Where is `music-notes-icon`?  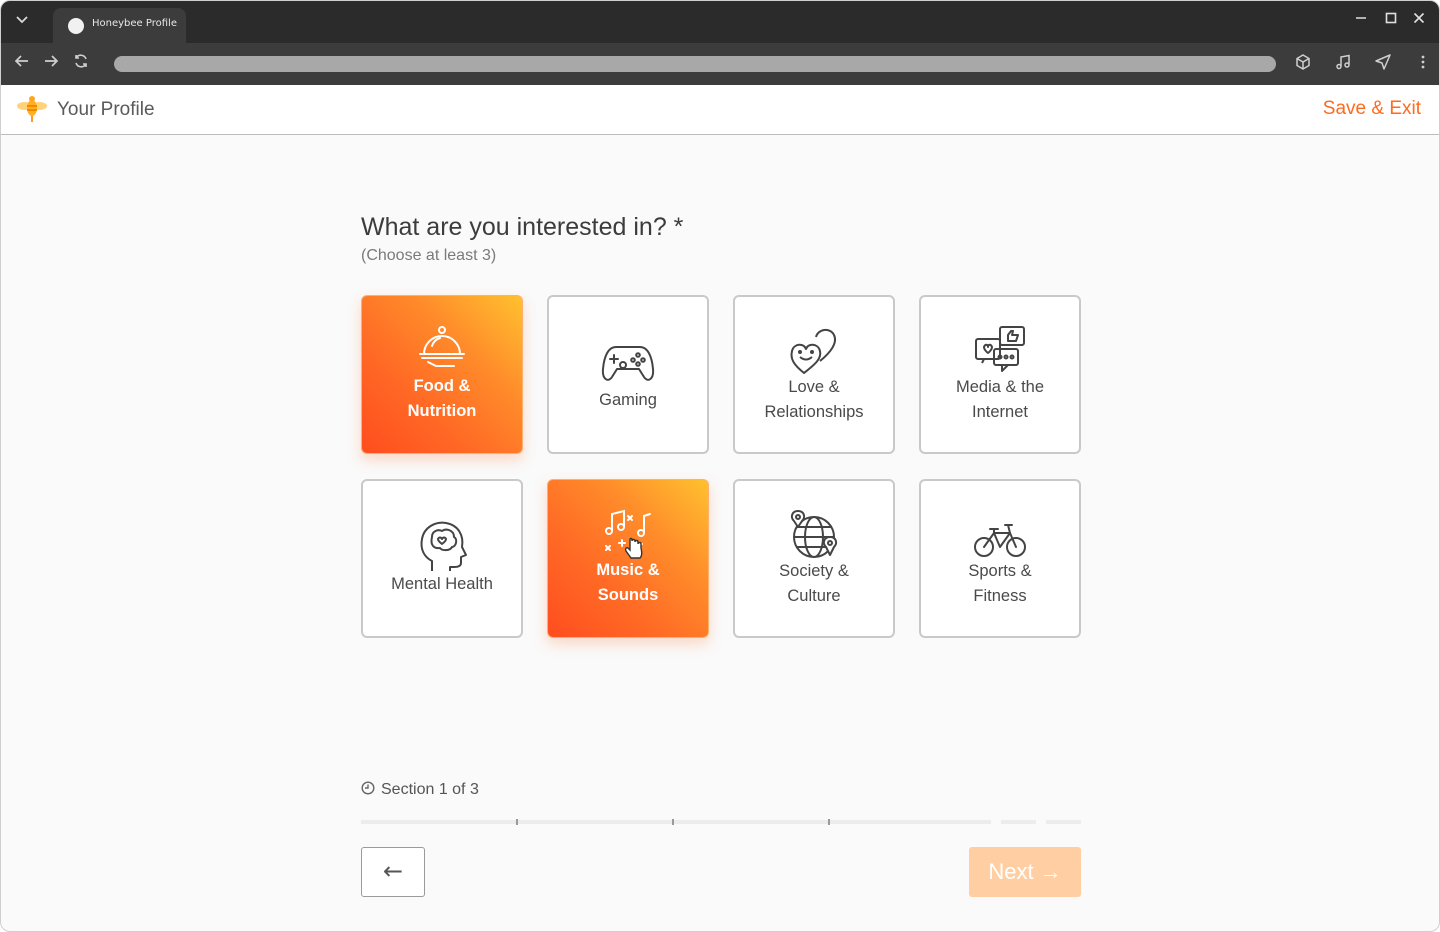
music-notes-icon is located at coordinates (628, 534).